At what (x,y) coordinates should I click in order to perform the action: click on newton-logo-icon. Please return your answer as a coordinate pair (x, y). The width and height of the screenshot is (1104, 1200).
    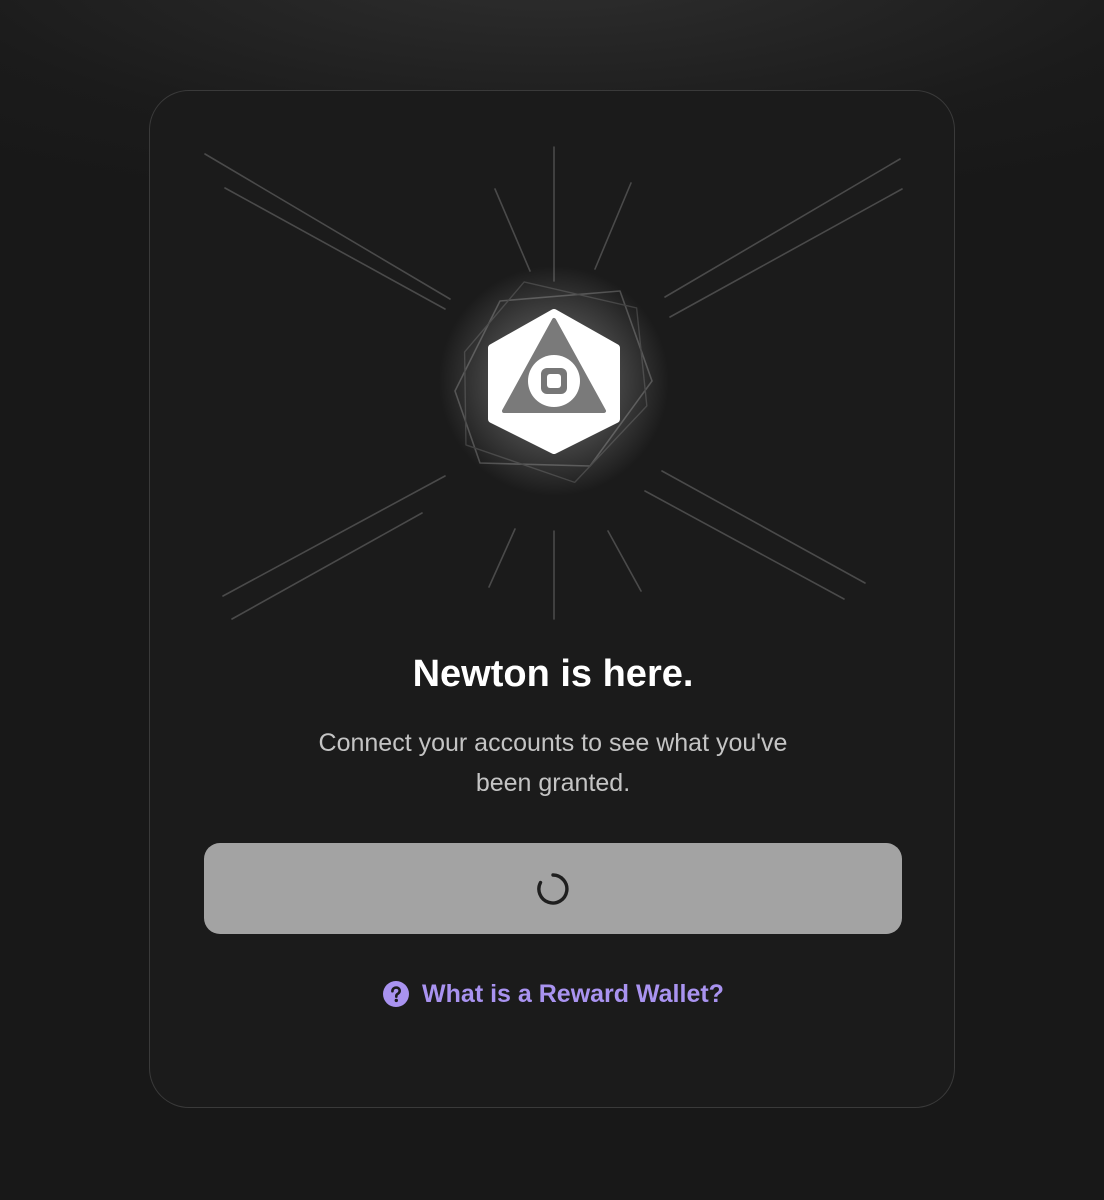
    Looking at the image, I should click on (554, 381).